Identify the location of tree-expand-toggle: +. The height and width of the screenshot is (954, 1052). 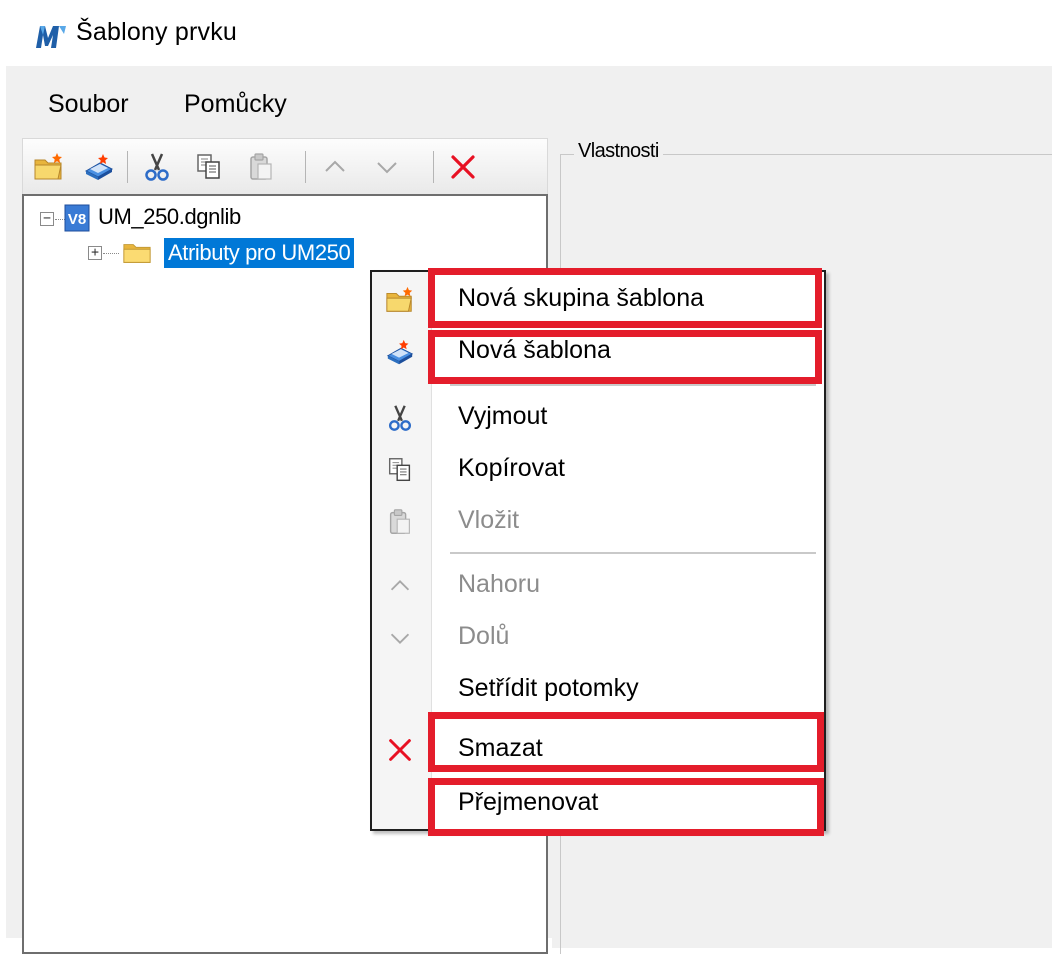
(95, 253).